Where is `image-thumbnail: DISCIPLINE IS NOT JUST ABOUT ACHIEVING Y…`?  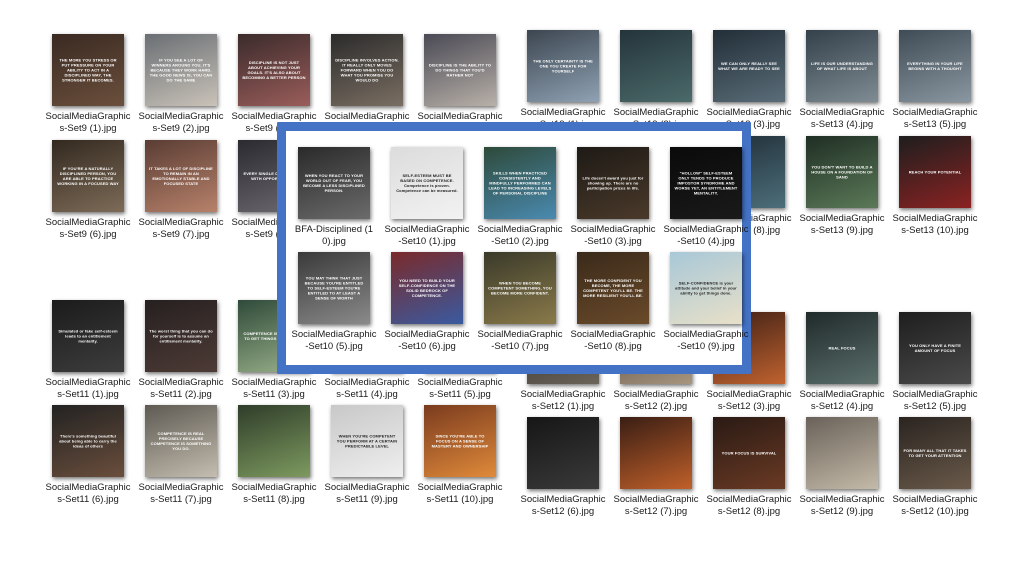 image-thumbnail: DISCIPLINE IS NOT JUST ABOUT ACHIEVING Y… is located at coordinates (274, 70).